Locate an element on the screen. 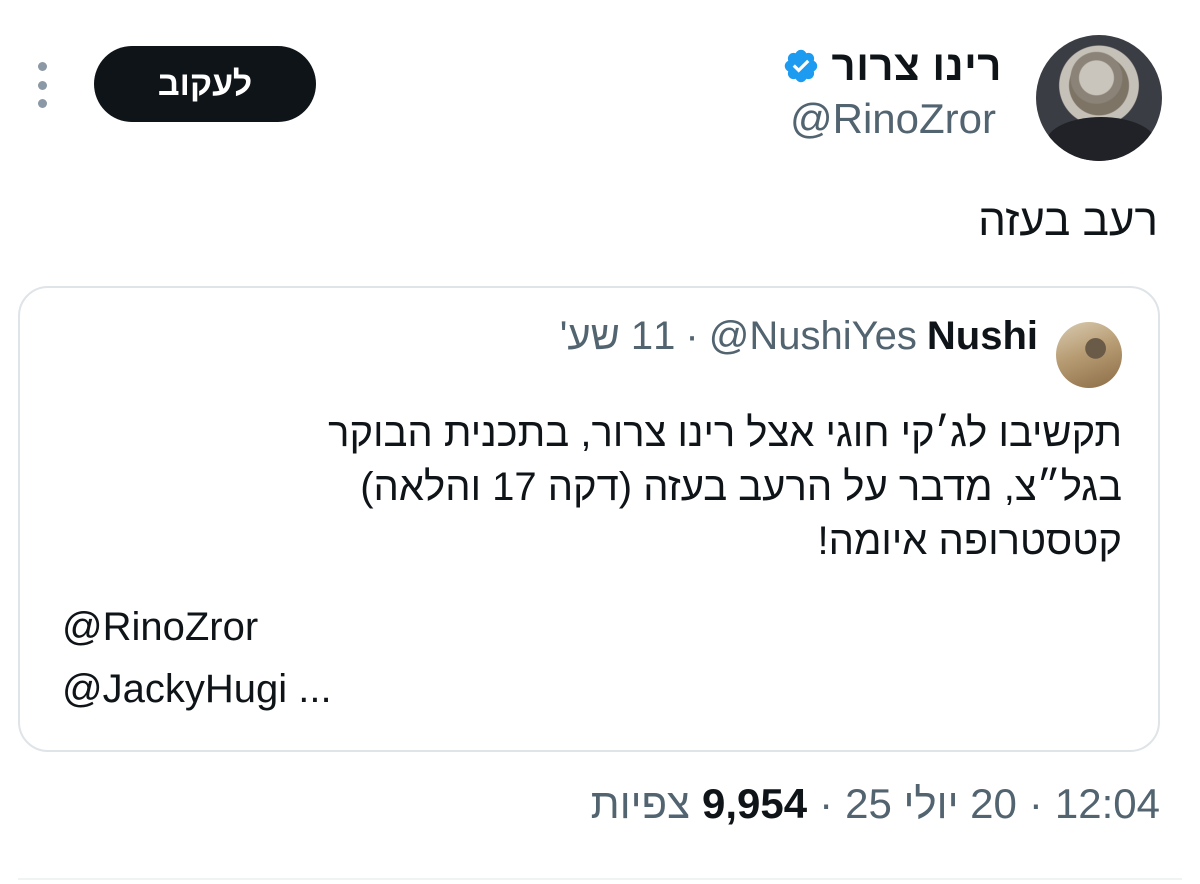 The height and width of the screenshot is (884, 1200). quoted-tweet-header: 11 שע' · @NushiYes Nushi is located at coordinates (799, 336).